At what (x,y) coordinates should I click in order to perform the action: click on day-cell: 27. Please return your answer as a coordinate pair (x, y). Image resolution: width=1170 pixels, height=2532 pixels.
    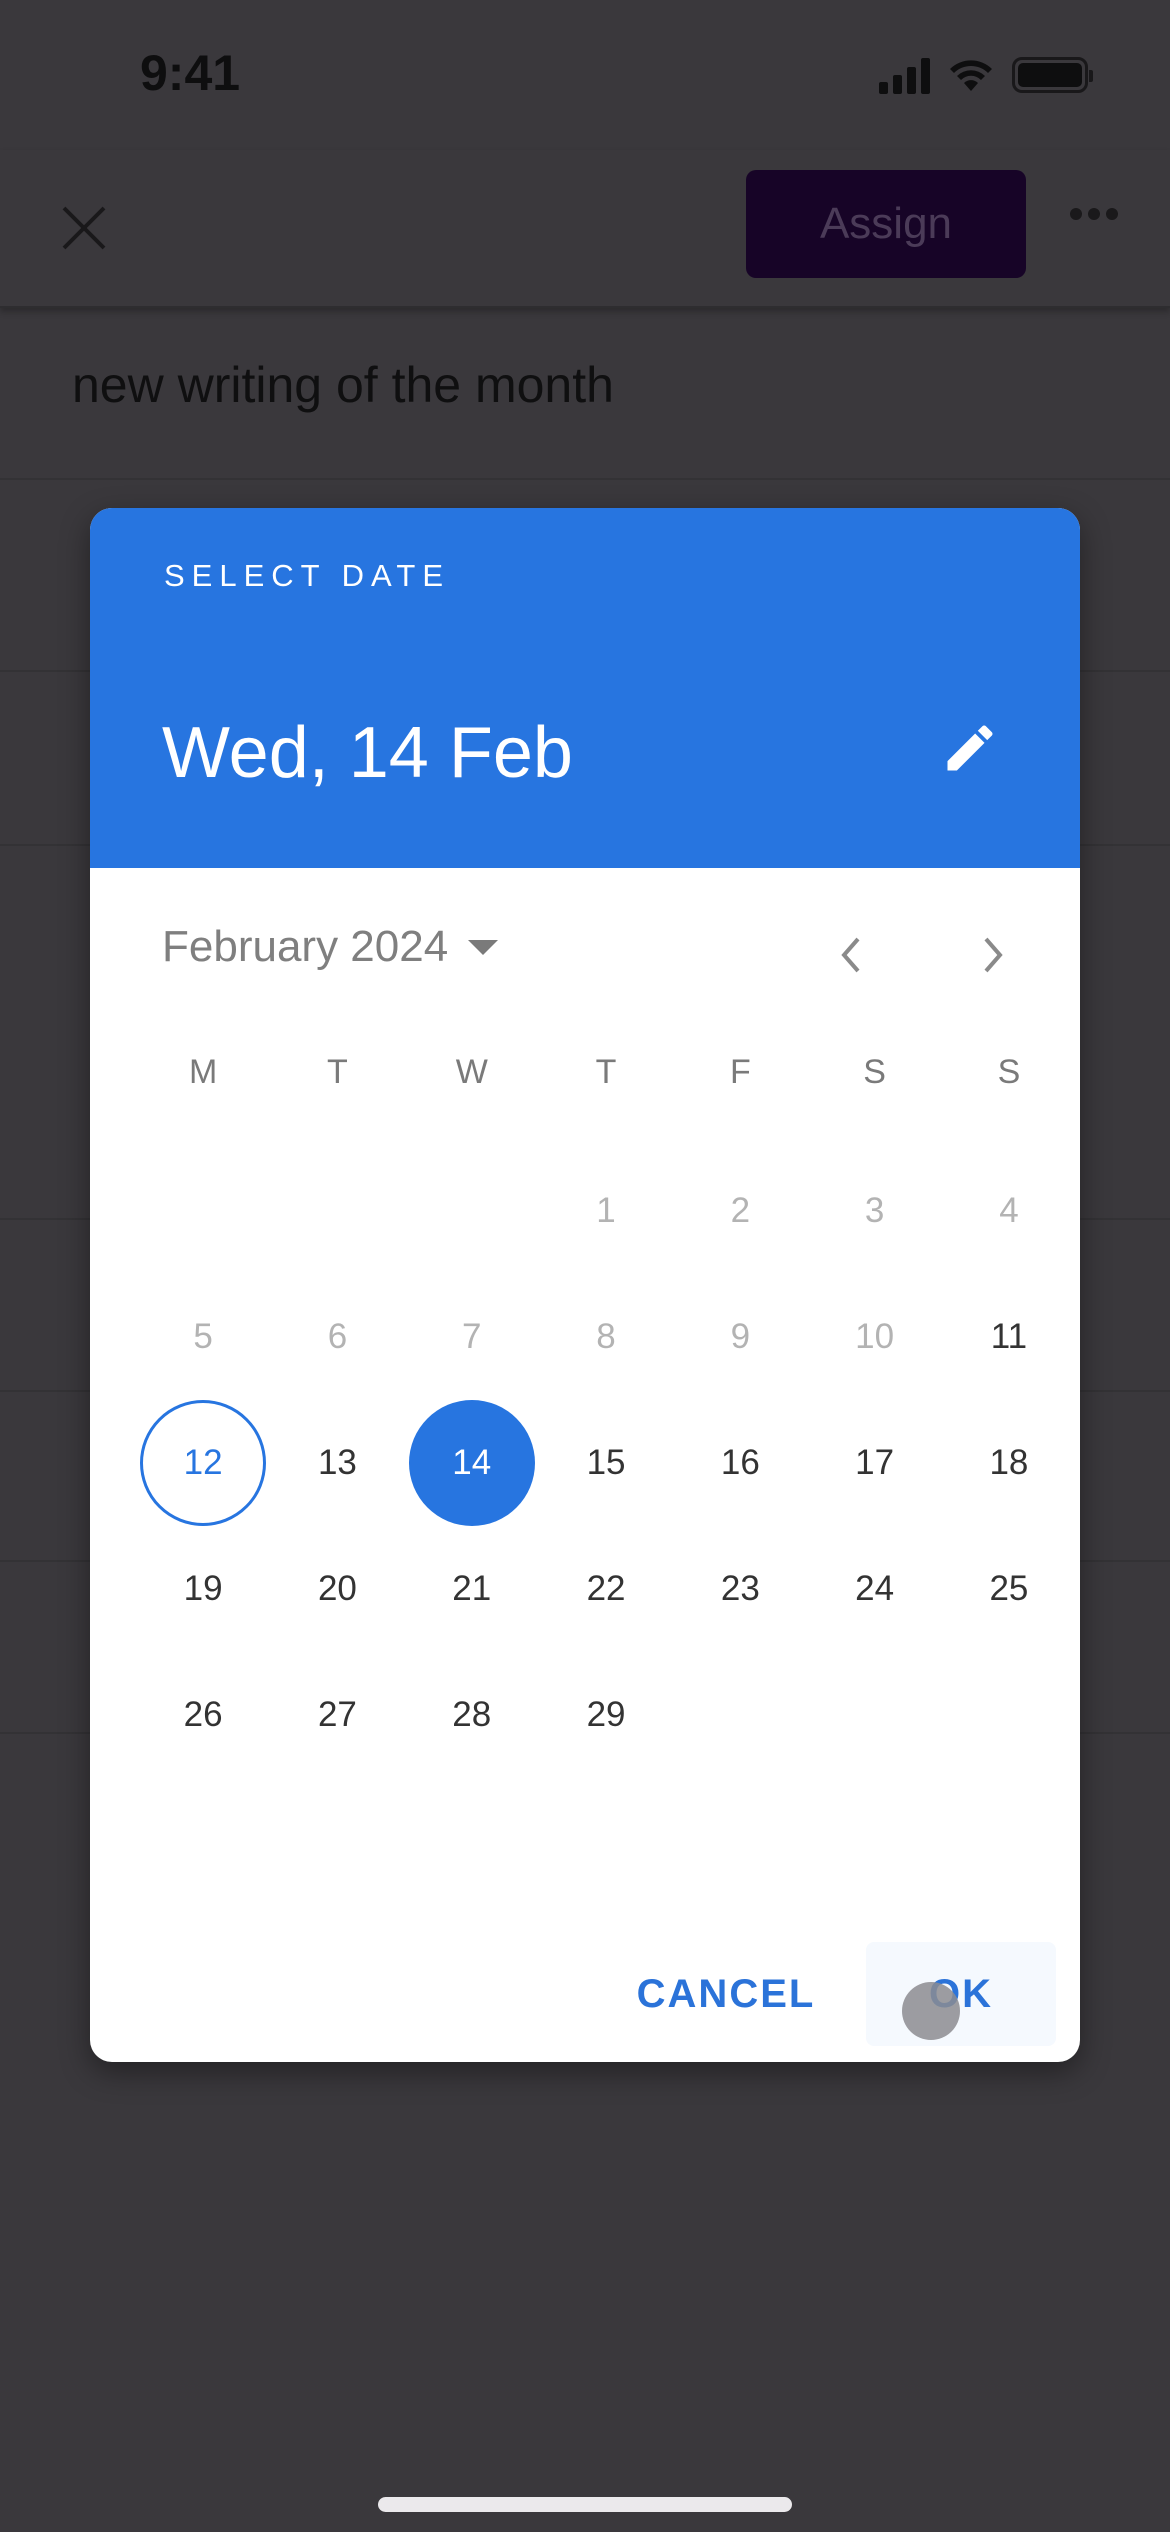
    Looking at the image, I should click on (337, 1715).